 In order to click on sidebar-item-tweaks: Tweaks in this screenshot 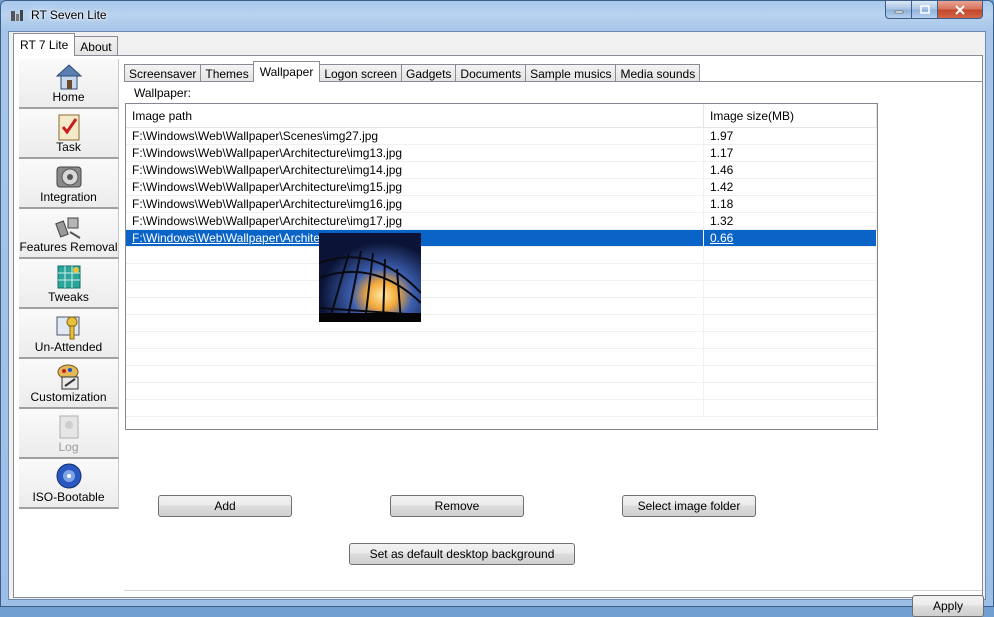, I will do `click(69, 284)`.